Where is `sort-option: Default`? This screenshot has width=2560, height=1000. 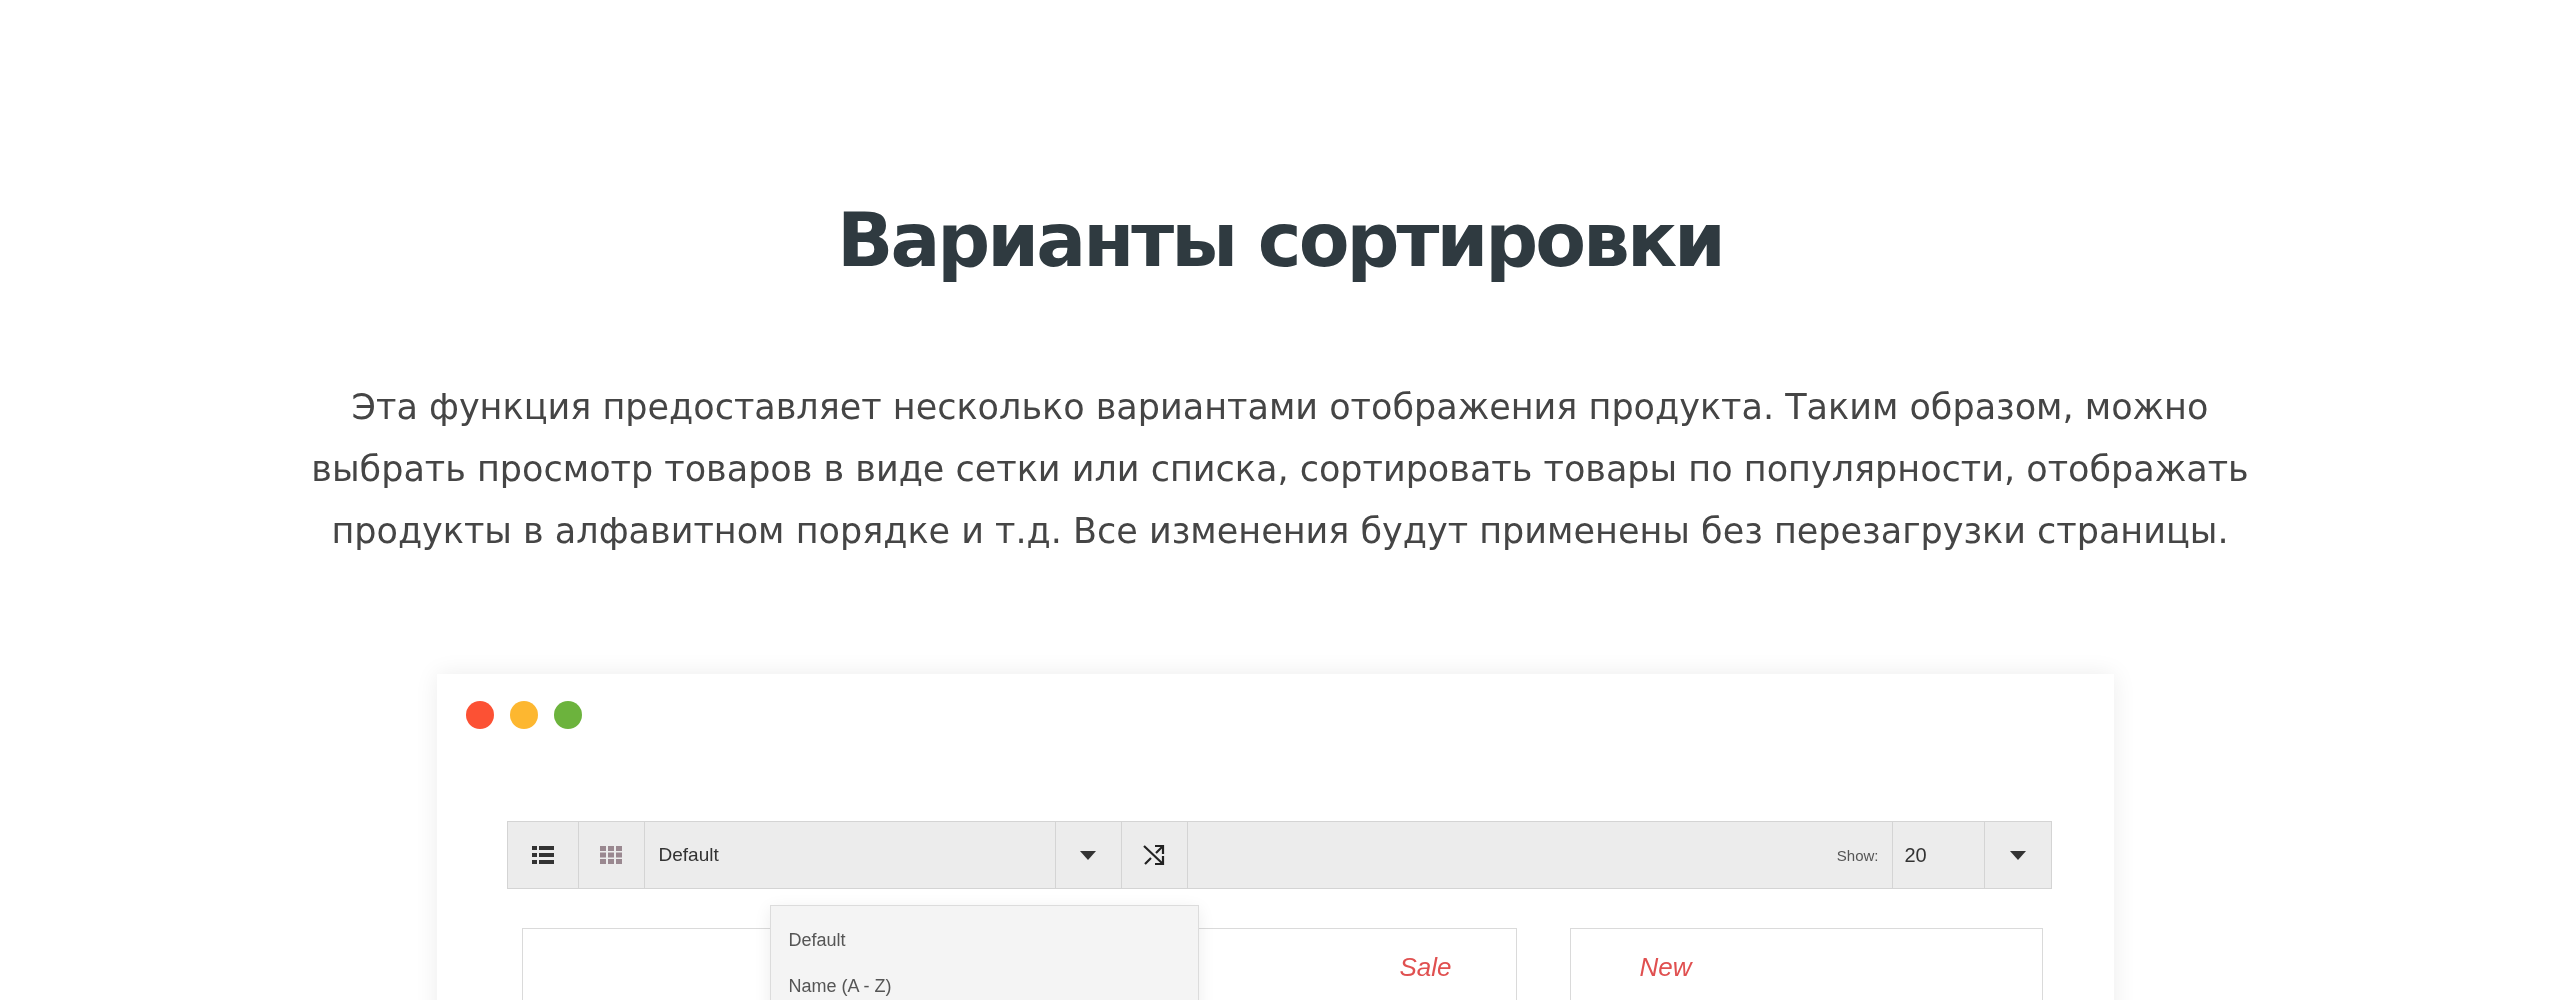
sort-option: Default is located at coordinates (808, 940).